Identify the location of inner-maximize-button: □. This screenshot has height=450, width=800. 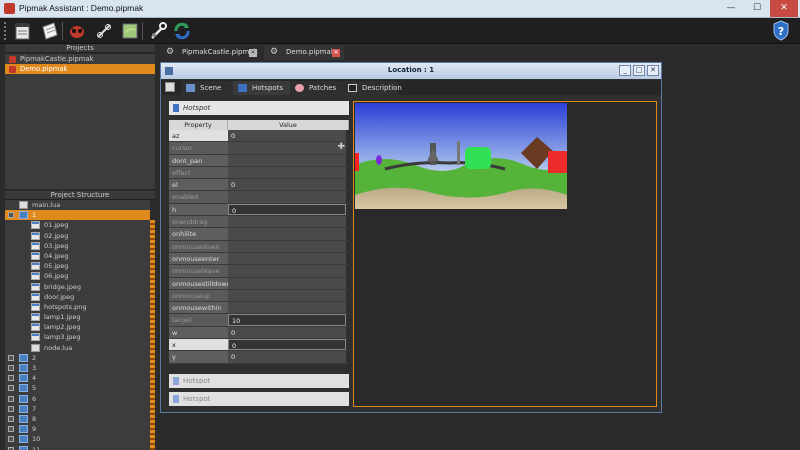
(639, 70).